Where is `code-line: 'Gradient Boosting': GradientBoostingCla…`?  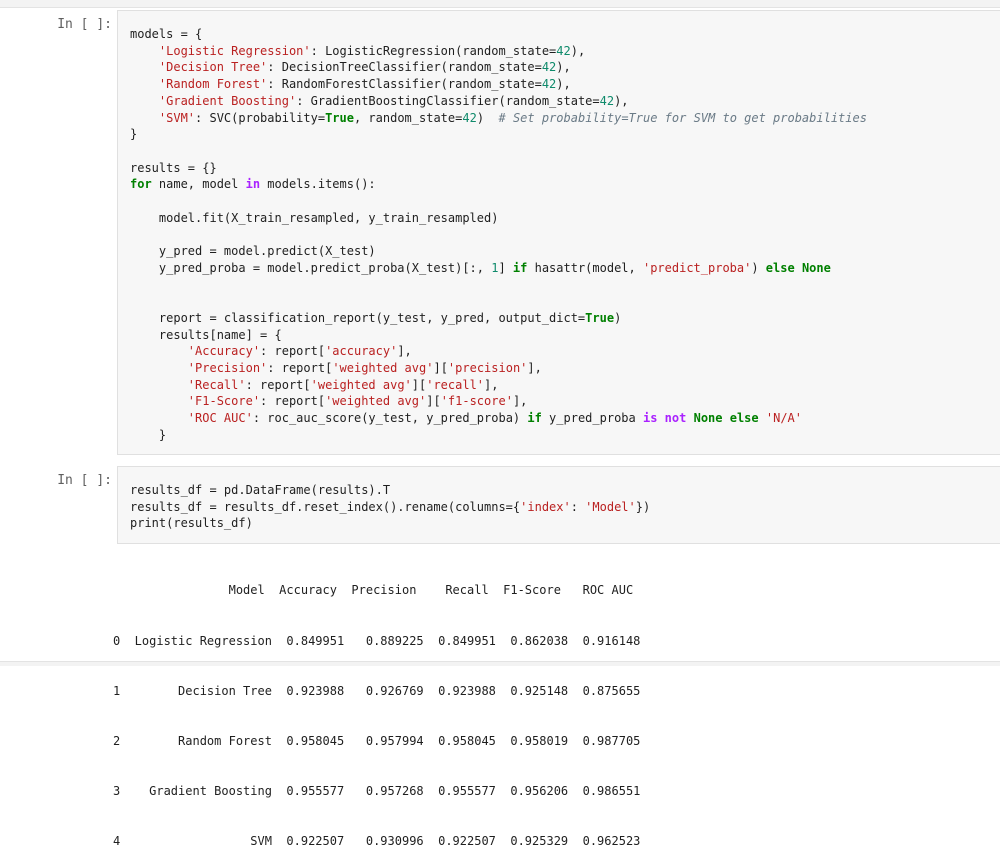 code-line: 'Gradient Boosting': GradientBoostingCla… is located at coordinates (565, 101).